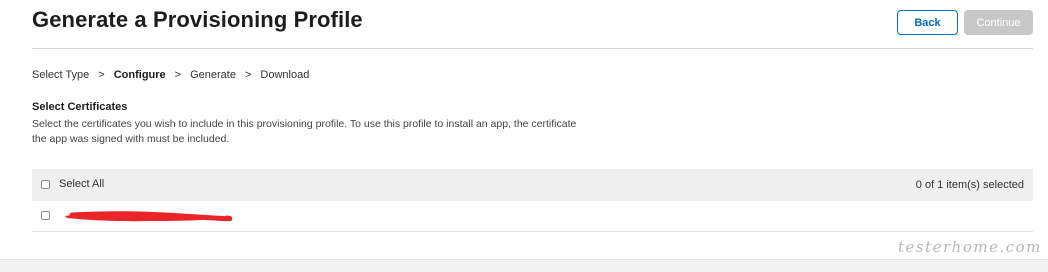  I want to click on back-button: Back, so click(927, 22).